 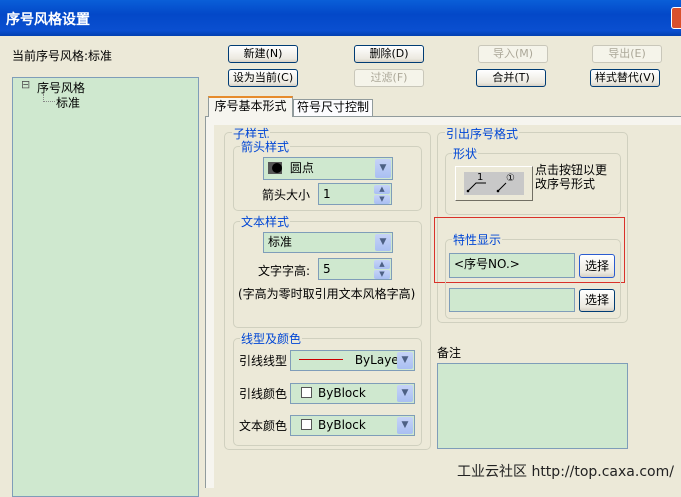 What do you see at coordinates (477, 239) in the screenshot?
I see `property-title: 特性显示` at bounding box center [477, 239].